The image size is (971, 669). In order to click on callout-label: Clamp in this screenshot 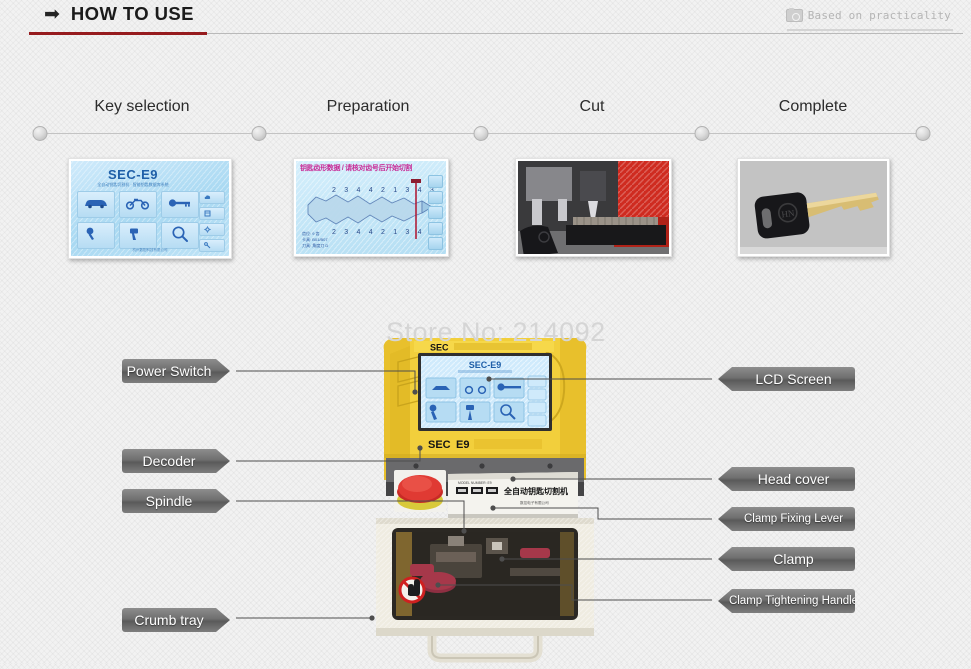, I will do `click(793, 559)`.